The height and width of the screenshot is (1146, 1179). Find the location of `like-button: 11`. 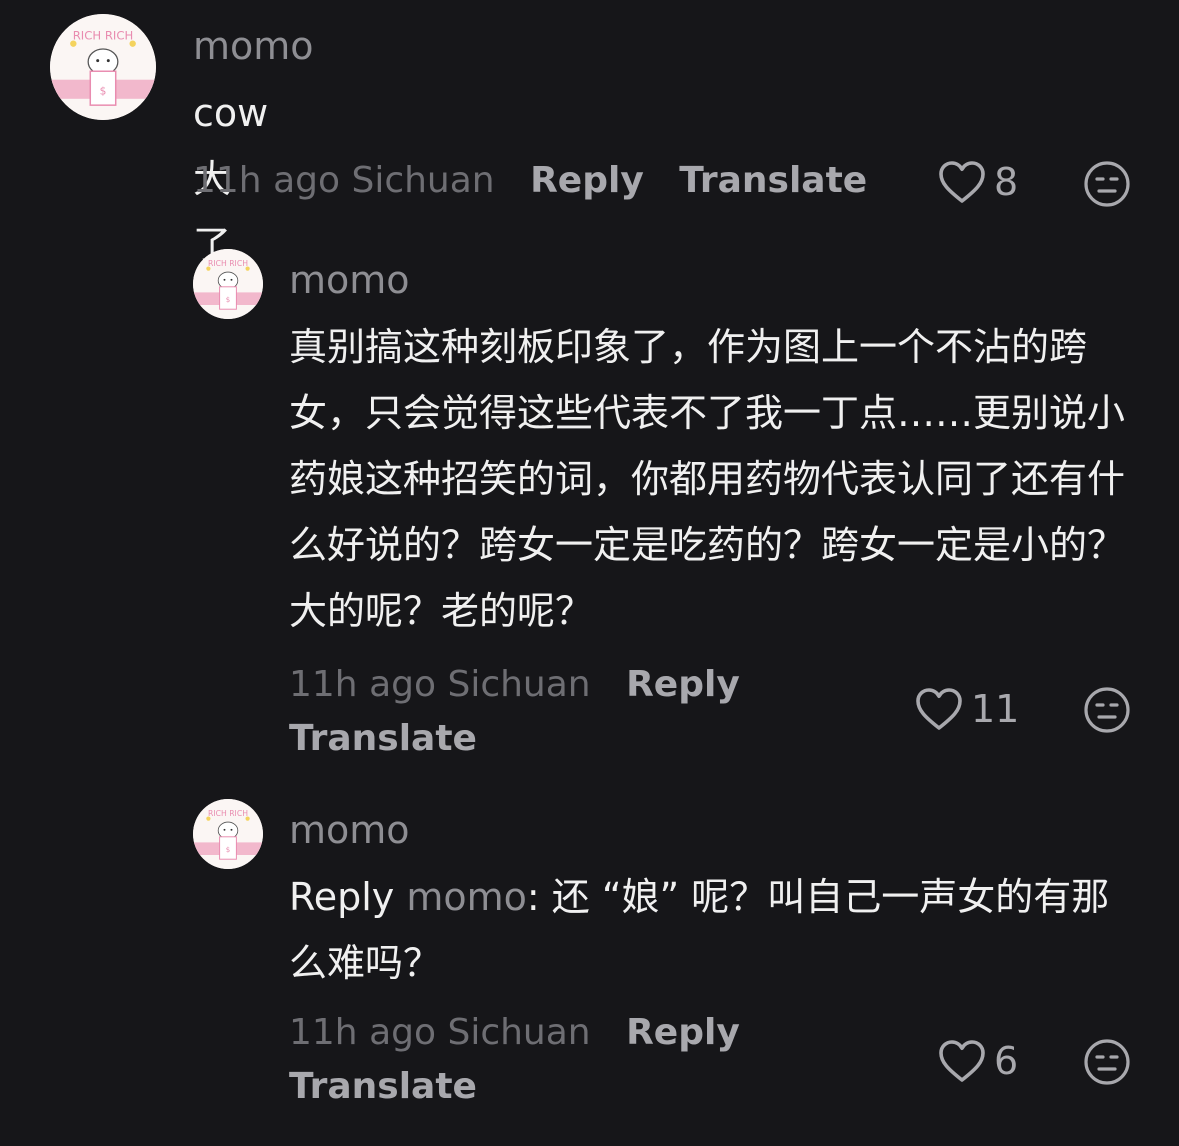

like-button: 11 is located at coordinates (967, 709).